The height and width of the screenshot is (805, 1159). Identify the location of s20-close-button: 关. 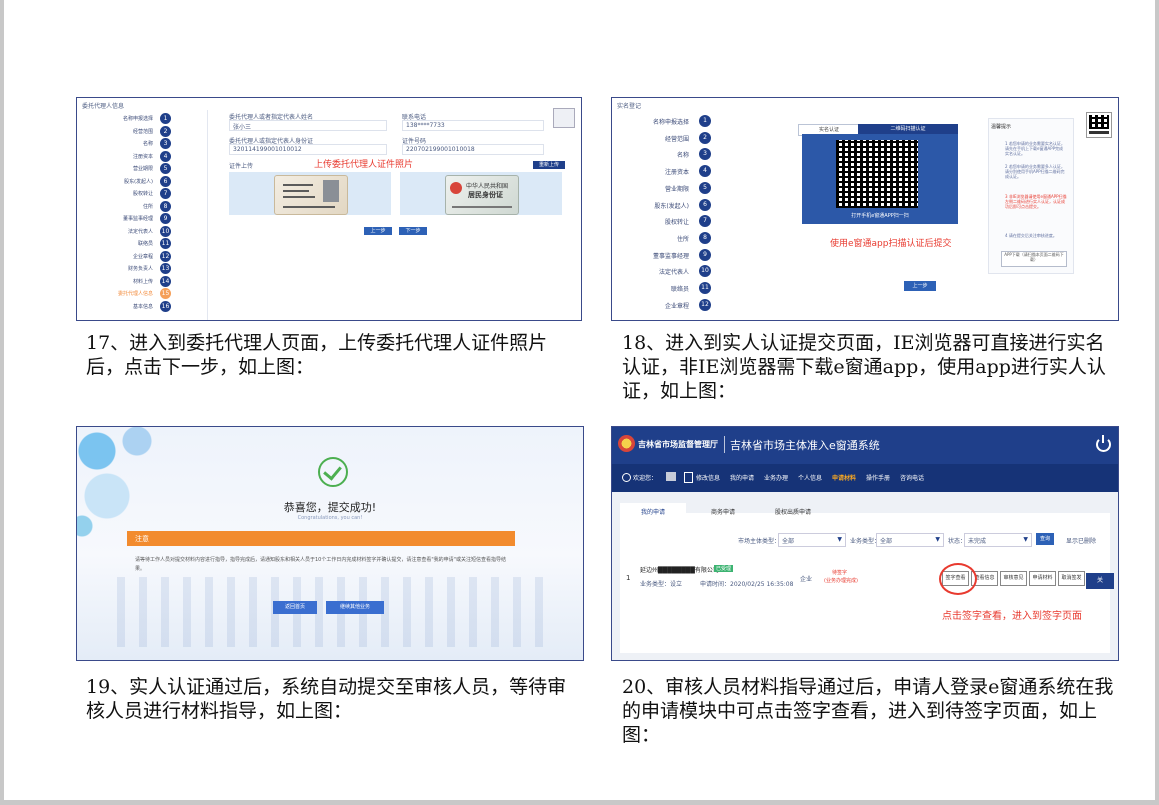
(1100, 581).